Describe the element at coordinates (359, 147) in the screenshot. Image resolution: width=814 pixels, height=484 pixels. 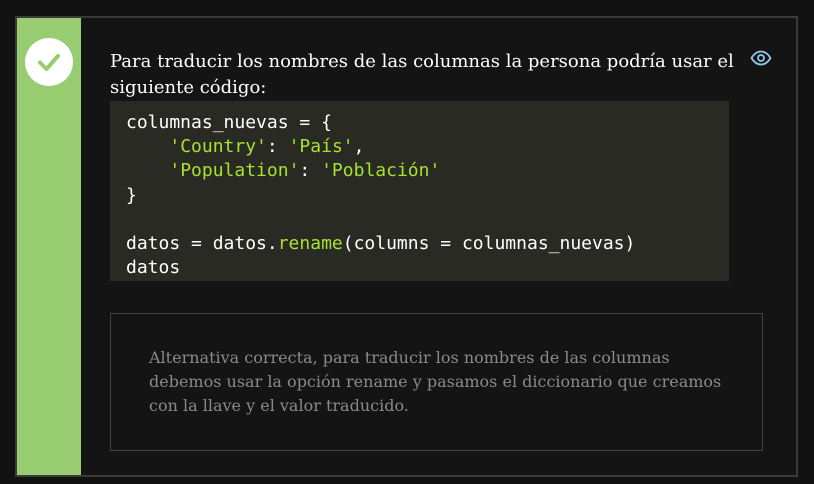
I see `code-token: ,` at that location.